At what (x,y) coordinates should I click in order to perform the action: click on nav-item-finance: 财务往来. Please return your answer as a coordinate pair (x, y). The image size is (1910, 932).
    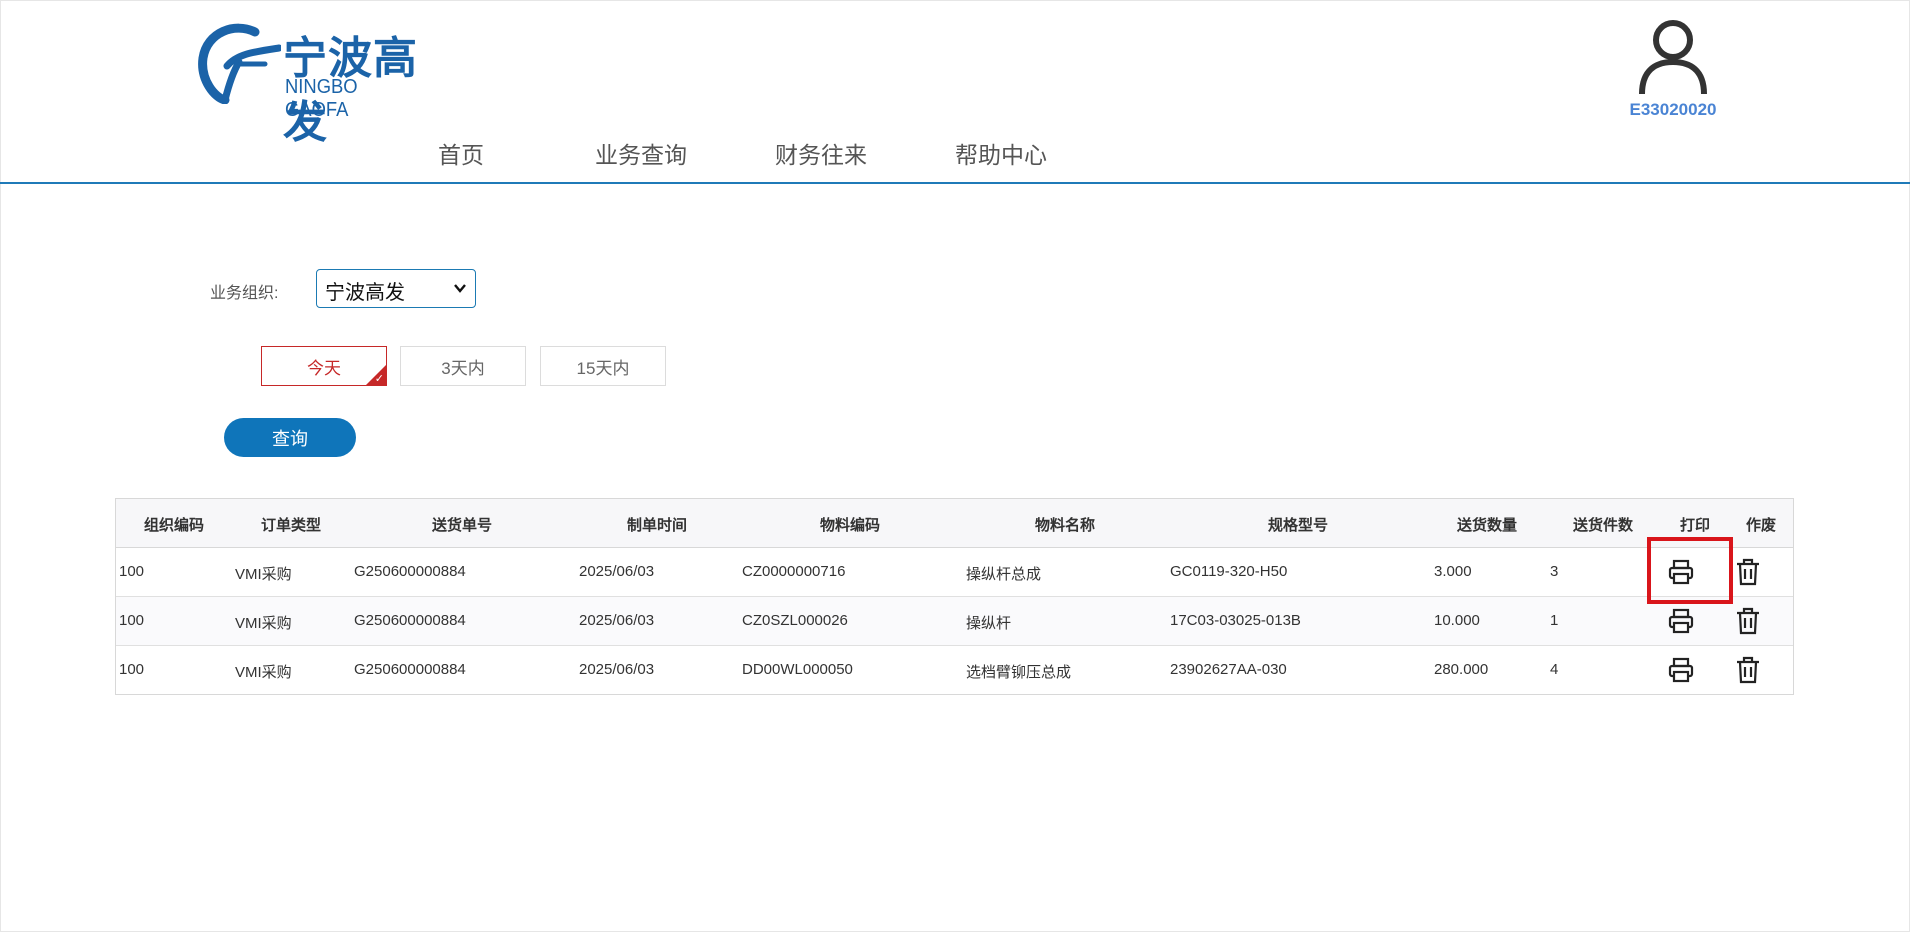
    Looking at the image, I should click on (821, 153).